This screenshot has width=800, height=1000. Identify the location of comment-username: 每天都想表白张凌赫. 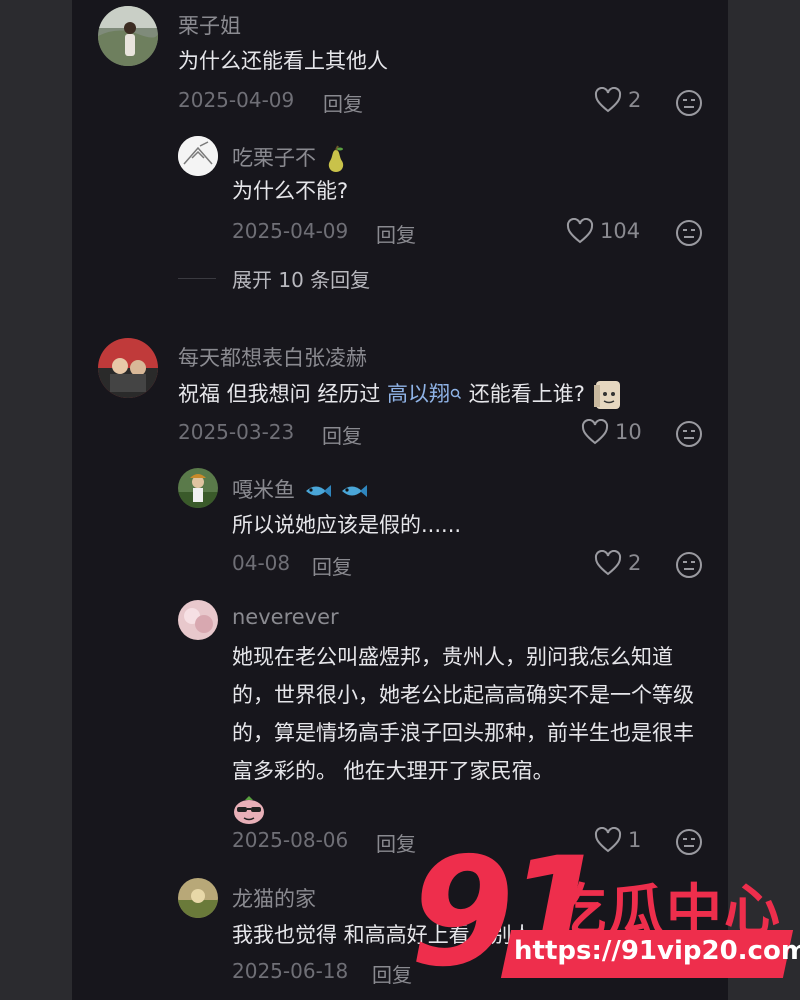
(272, 357).